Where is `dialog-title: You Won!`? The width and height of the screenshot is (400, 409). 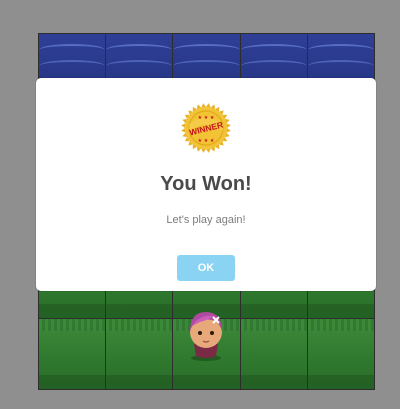 dialog-title: You Won! is located at coordinates (206, 184).